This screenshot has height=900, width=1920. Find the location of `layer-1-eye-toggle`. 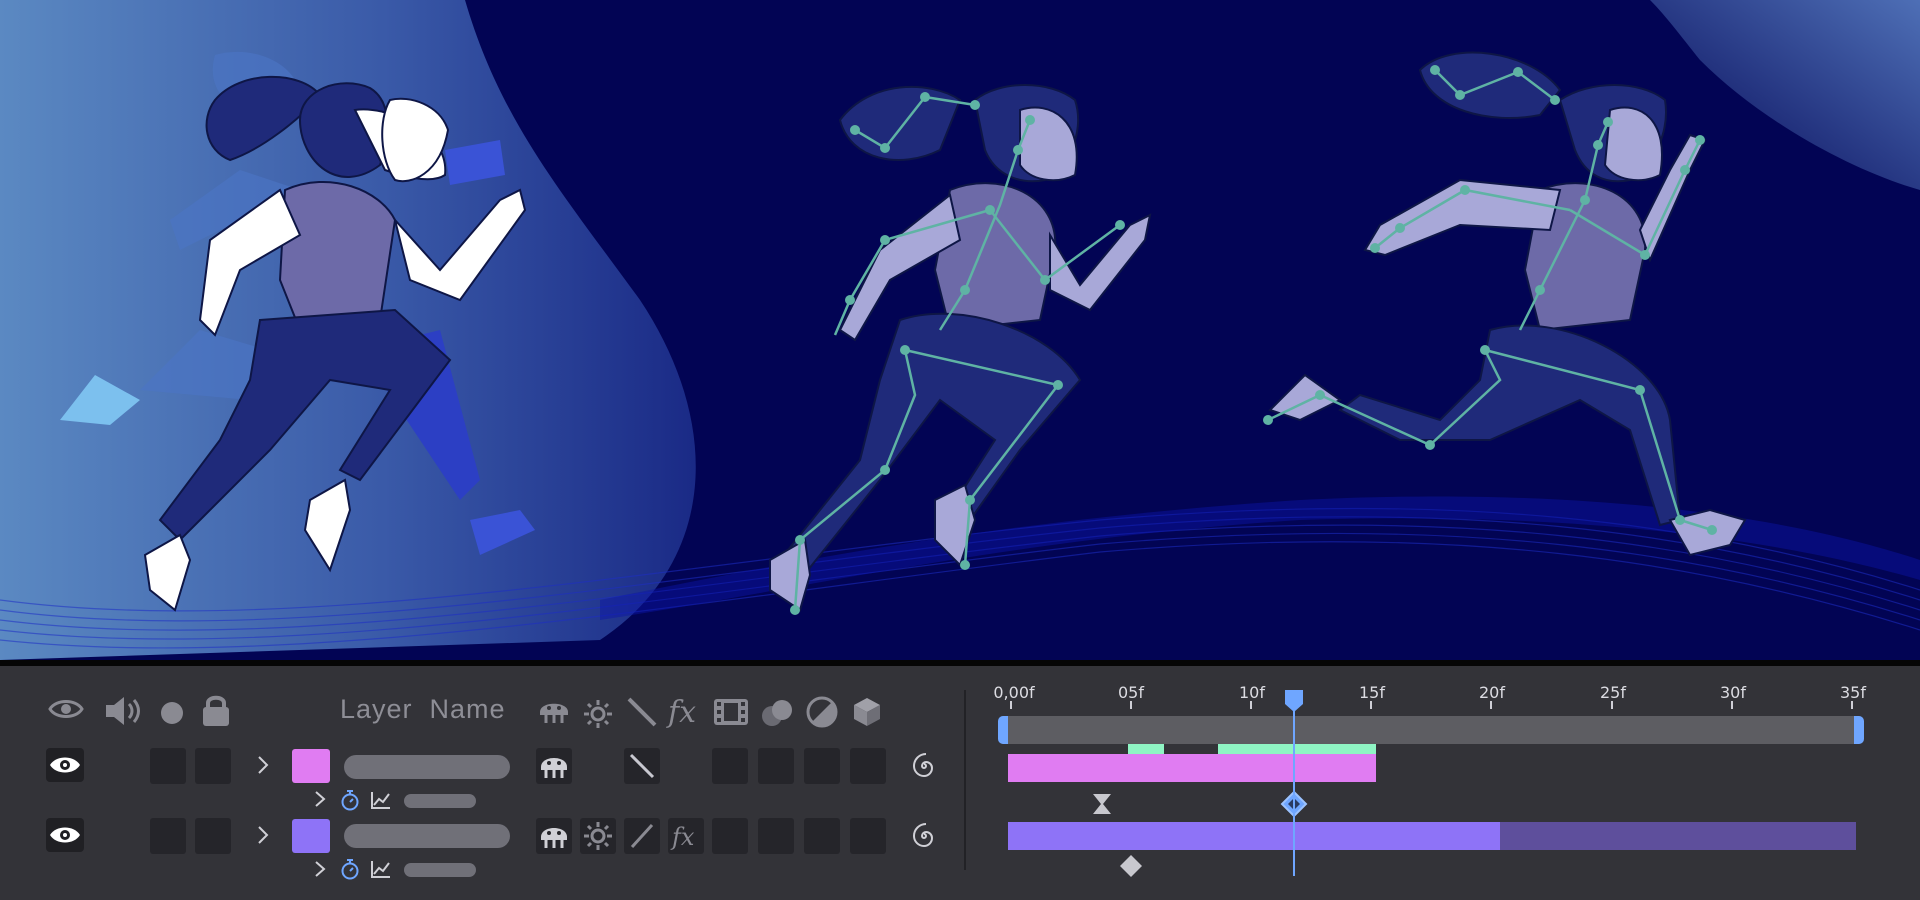

layer-1-eye-toggle is located at coordinates (65, 765).